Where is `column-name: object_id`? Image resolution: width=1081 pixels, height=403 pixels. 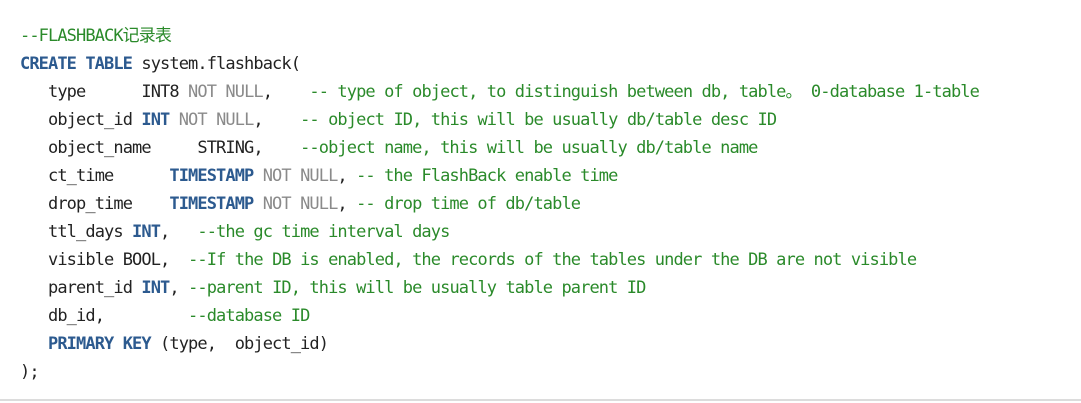
column-name: object_id is located at coordinates (95, 120).